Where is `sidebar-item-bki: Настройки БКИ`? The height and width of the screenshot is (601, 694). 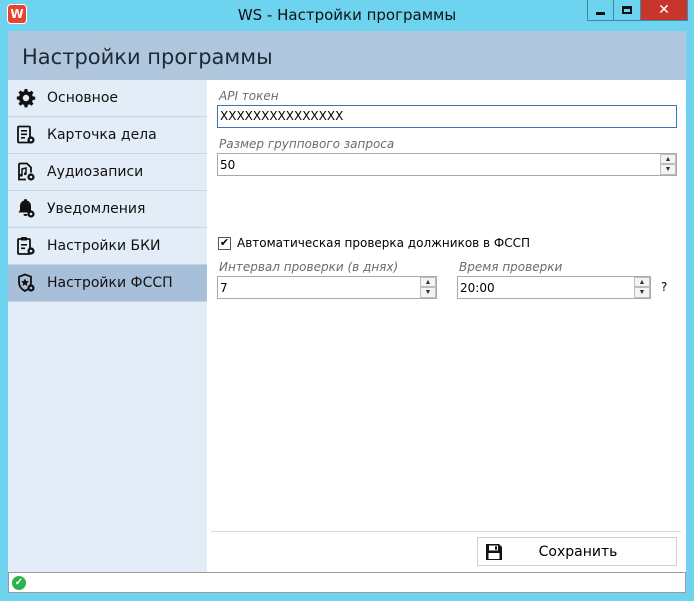
sidebar-item-bki: Настройки БКИ is located at coordinates (107, 246).